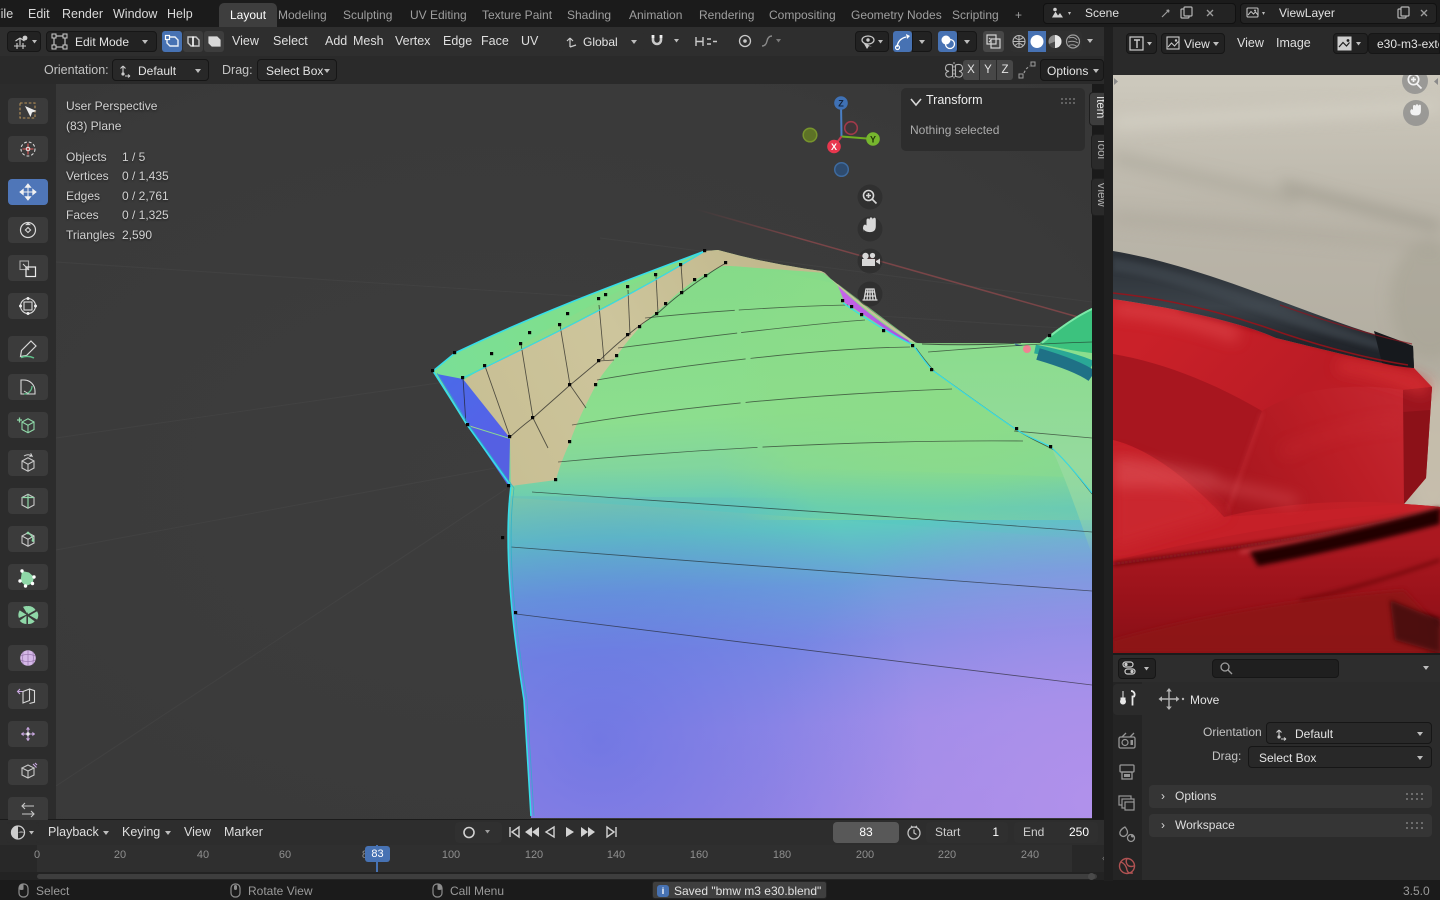 Image resolution: width=1440 pixels, height=900 pixels. What do you see at coordinates (873, 140) in the screenshot?
I see `svg-text: Y` at bounding box center [873, 140].